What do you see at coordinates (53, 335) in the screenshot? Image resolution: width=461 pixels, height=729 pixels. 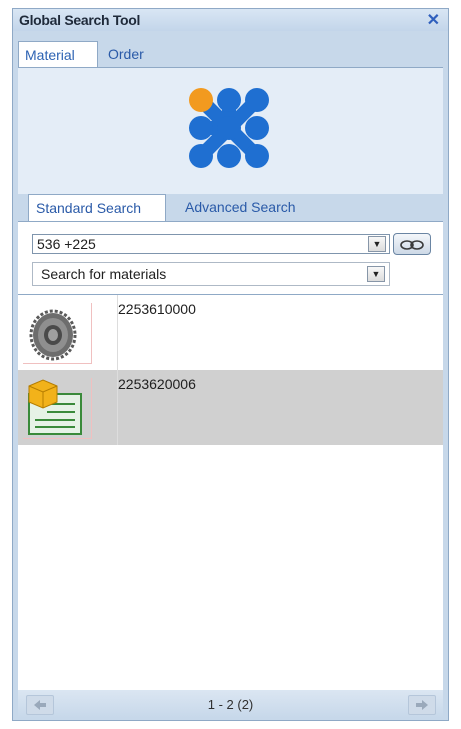 I see `gear-part-icon` at bounding box center [53, 335].